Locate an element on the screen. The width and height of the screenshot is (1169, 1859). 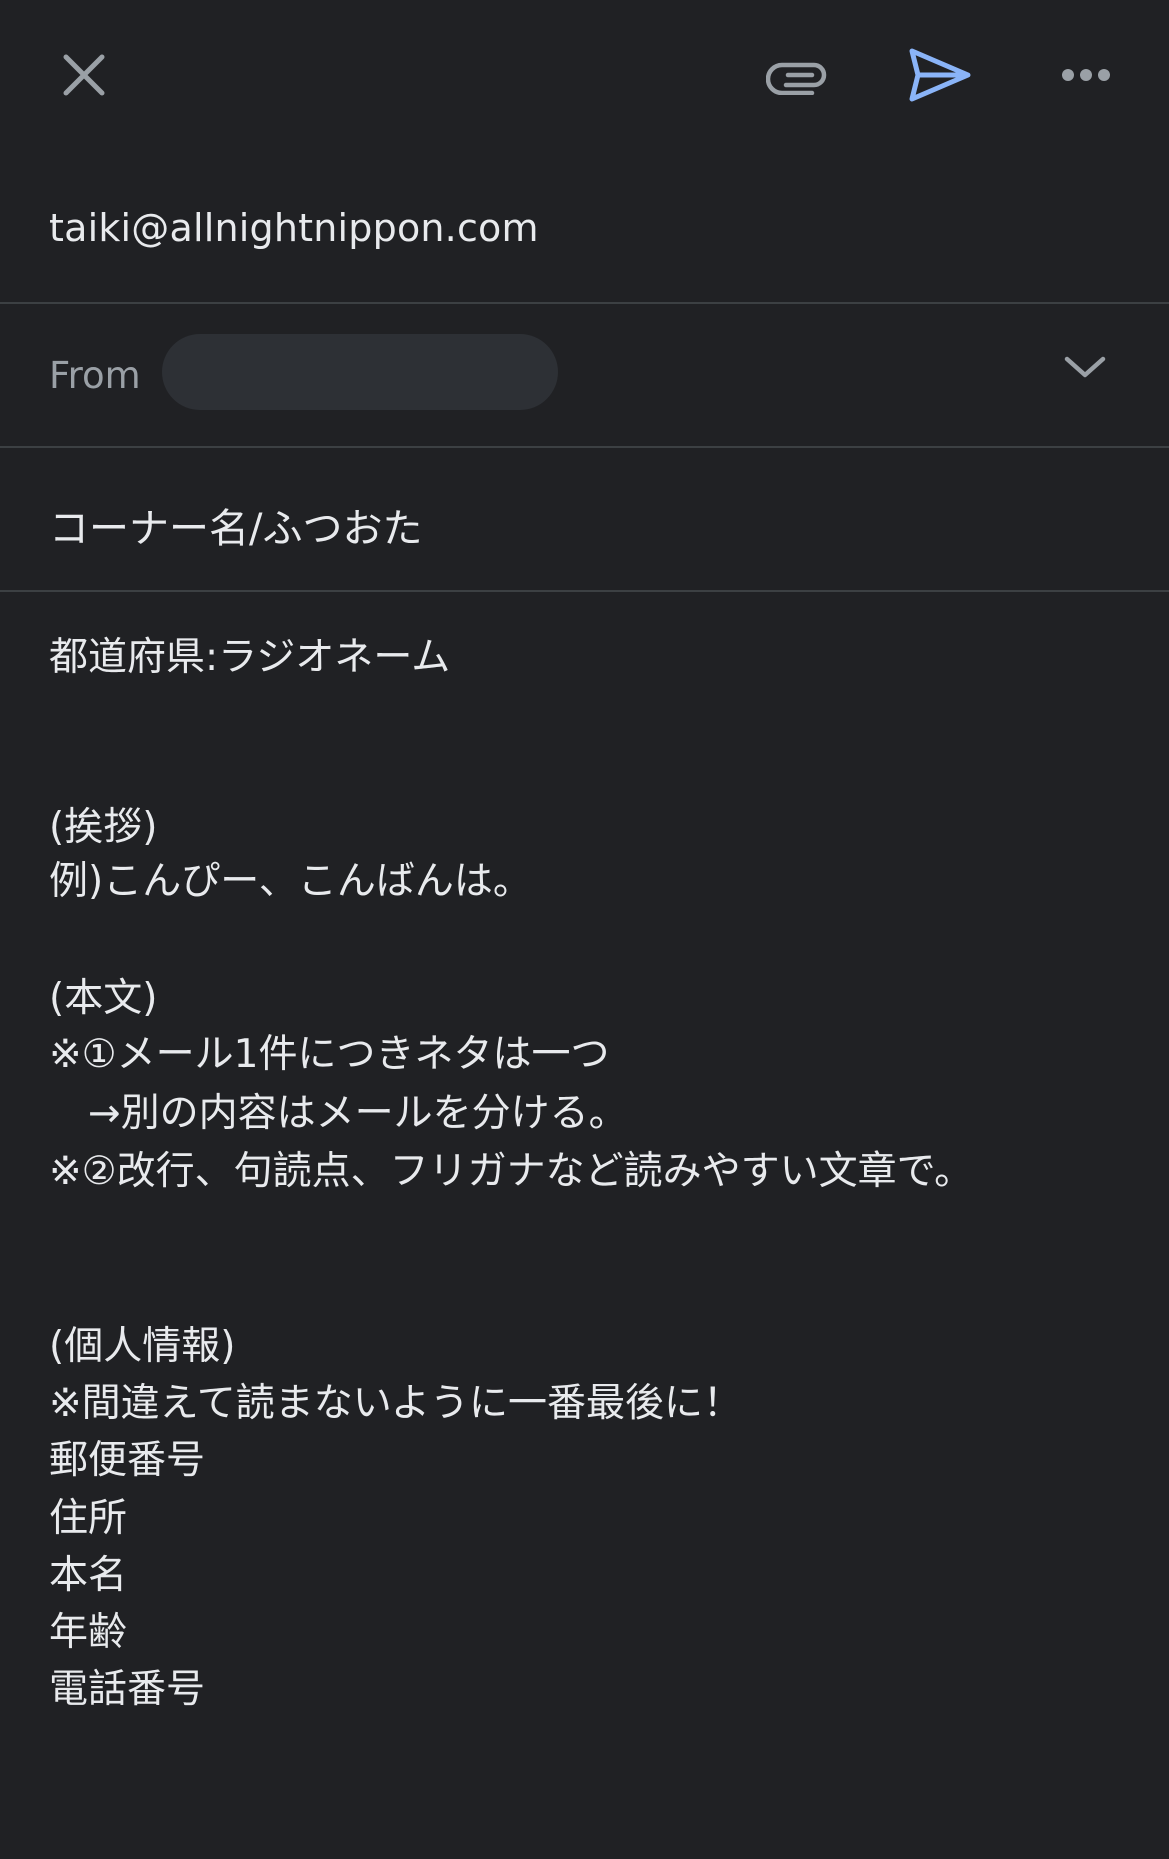
body-line: 都道府県:ラジオネーム is located at coordinates (250, 657).